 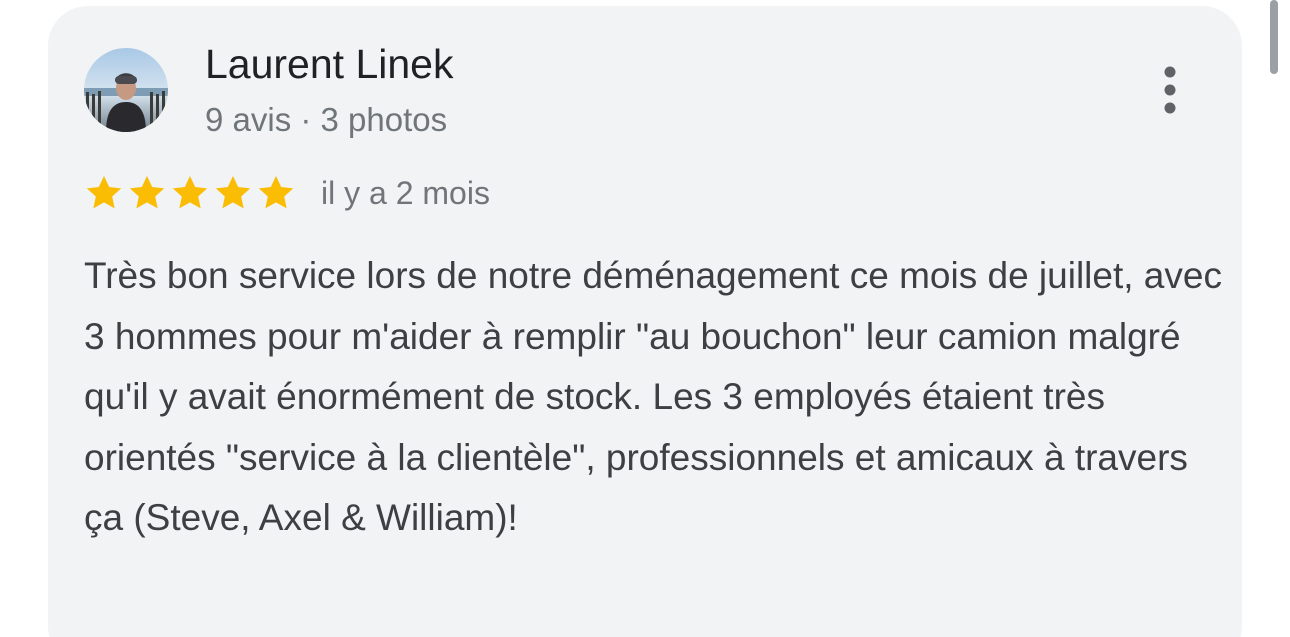 I want to click on review-rating: il y a 2 mois, so click(x=287, y=193).